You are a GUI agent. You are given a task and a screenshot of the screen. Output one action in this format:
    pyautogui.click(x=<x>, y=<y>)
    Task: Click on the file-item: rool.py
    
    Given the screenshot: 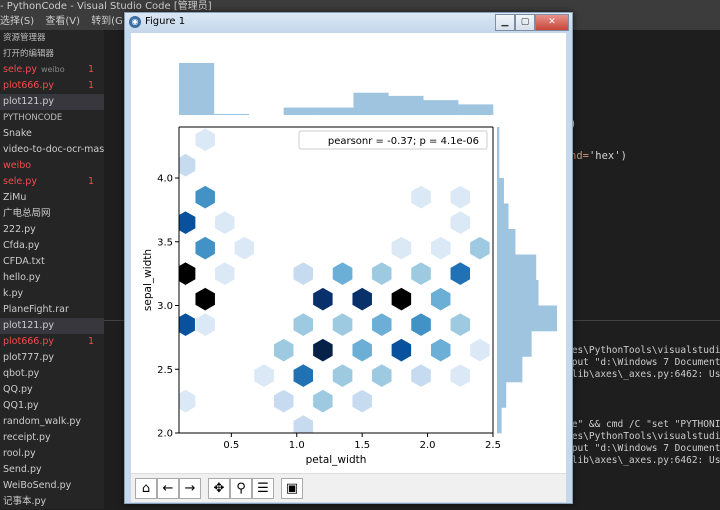 What is the action you would take?
    pyautogui.click(x=52, y=454)
    